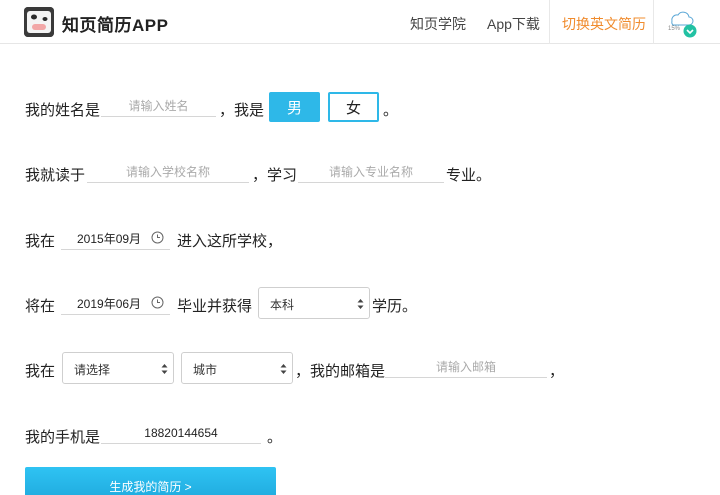  I want to click on gender-suffix: 。, so click(391, 110).